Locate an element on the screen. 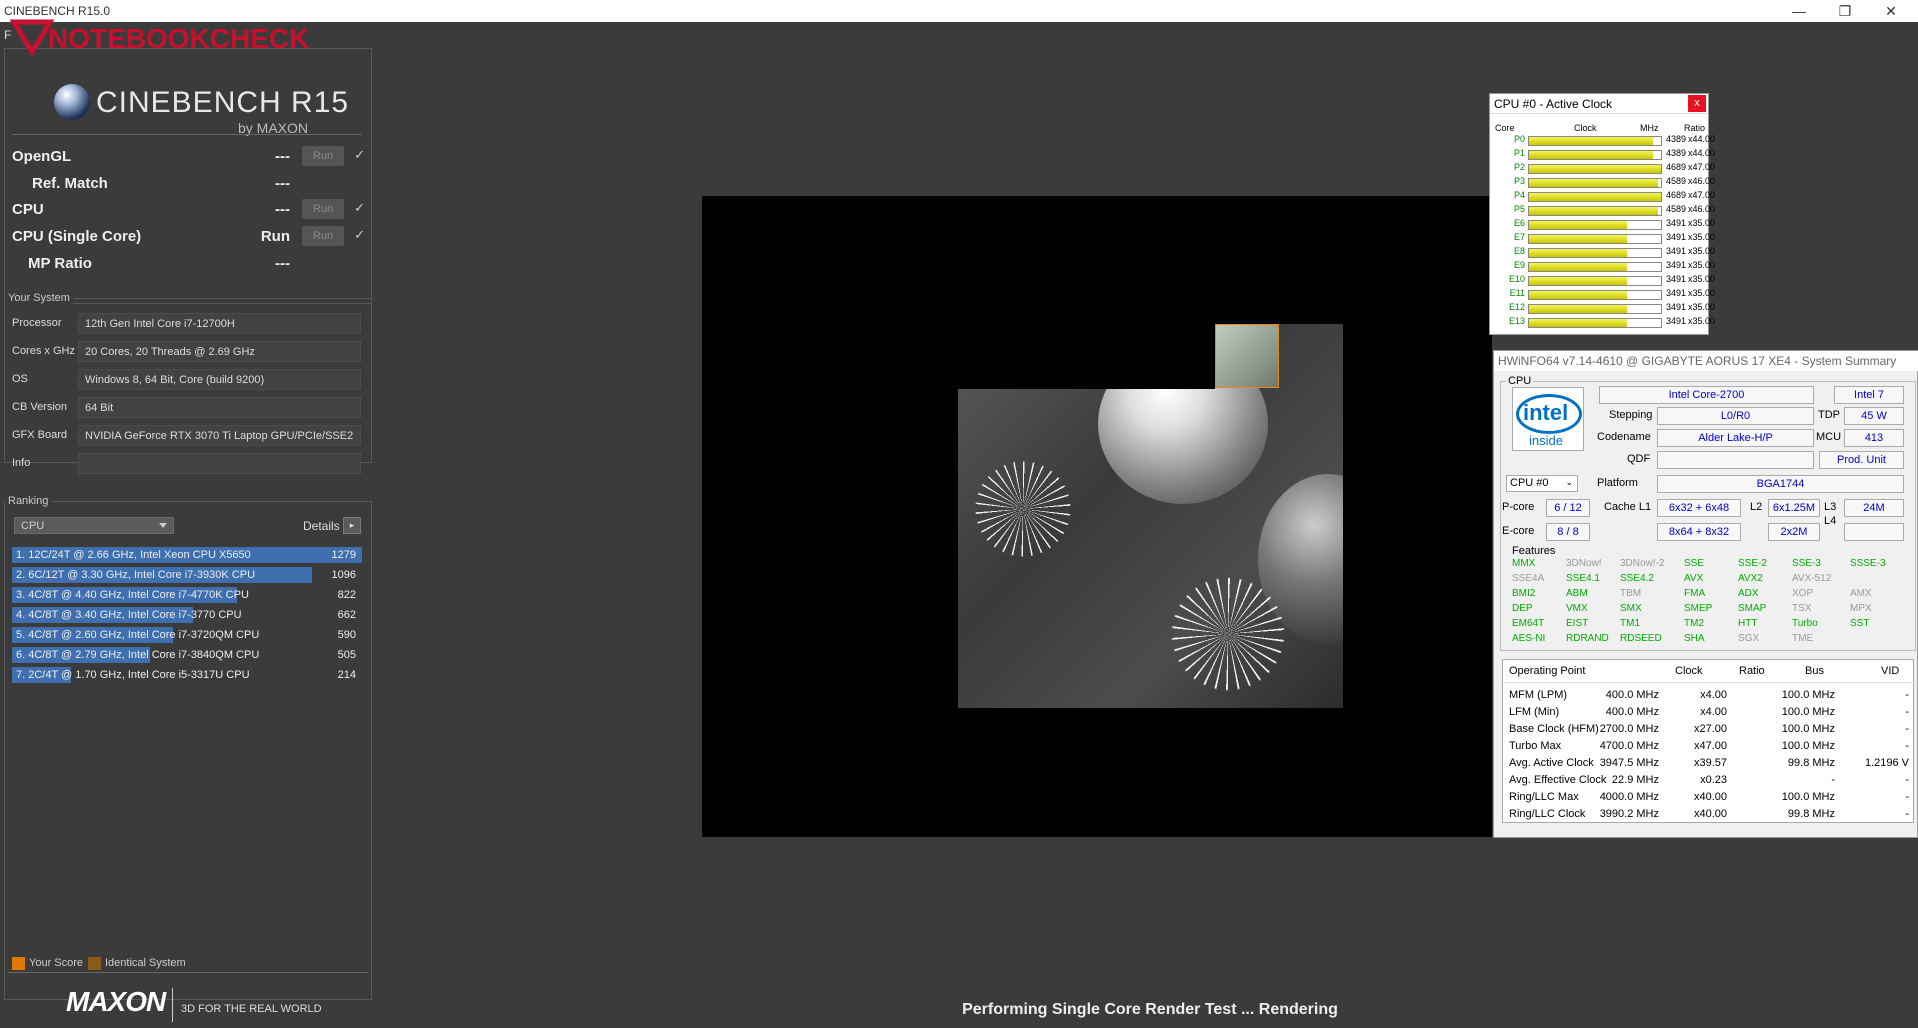  core-ratio: x46.00 is located at coordinates (1702, 181).